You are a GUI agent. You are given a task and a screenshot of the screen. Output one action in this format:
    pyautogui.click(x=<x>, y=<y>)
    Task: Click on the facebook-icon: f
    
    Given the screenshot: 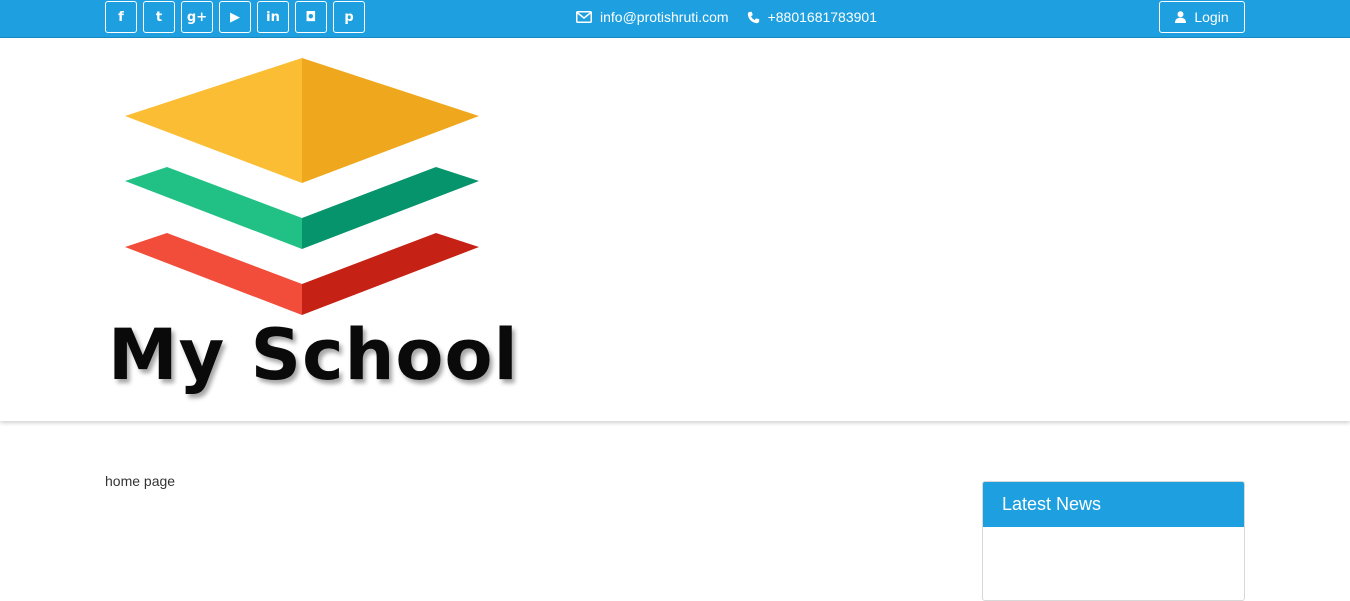 What is the action you would take?
    pyautogui.click(x=121, y=17)
    